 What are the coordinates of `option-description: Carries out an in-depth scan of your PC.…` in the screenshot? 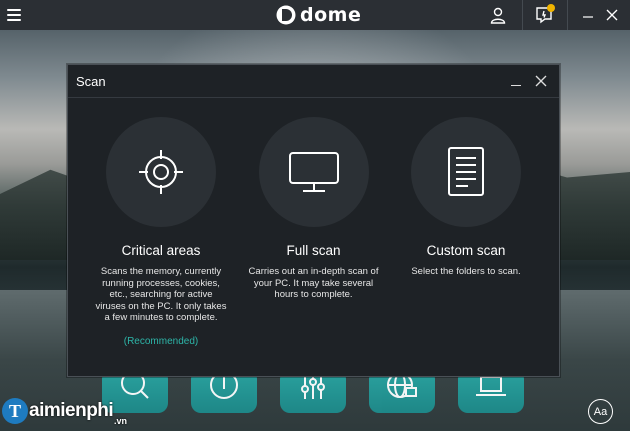 It's located at (313, 283).